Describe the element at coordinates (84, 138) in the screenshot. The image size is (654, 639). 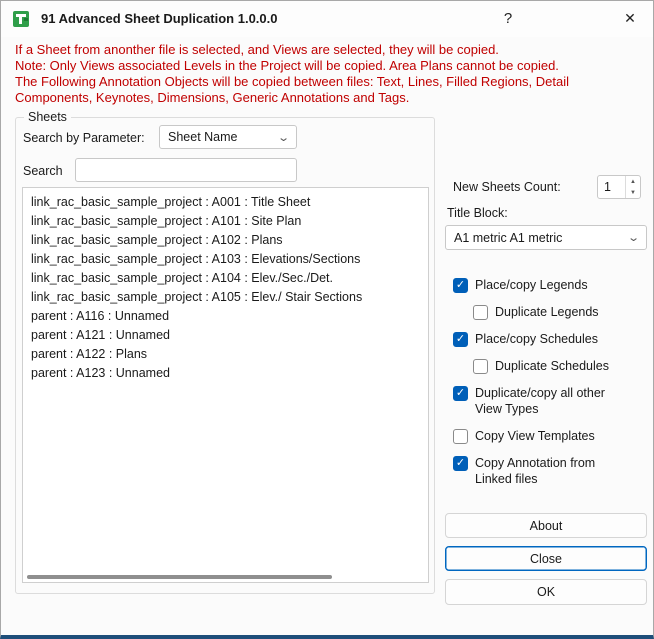
I see `search-by-parameter-label: Search by Parameter:` at that location.